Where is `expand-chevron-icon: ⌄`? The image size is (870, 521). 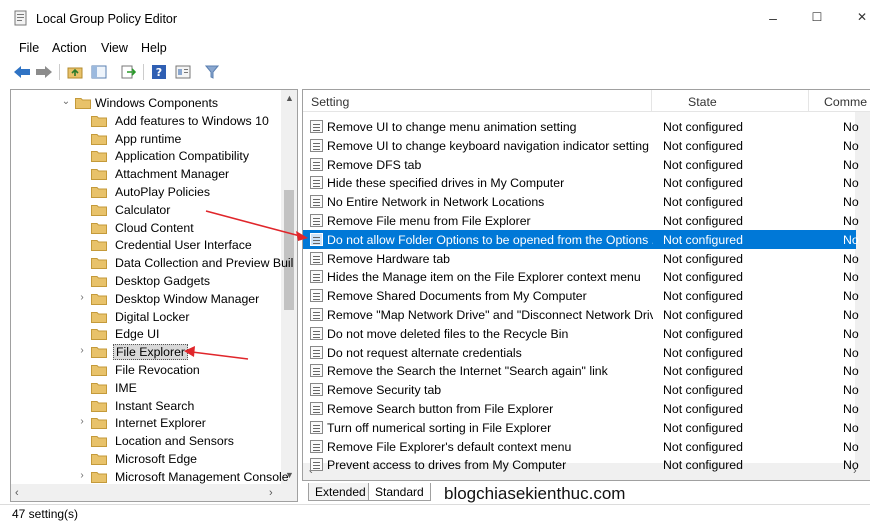
expand-chevron-icon: ⌄ is located at coordinates (66, 101).